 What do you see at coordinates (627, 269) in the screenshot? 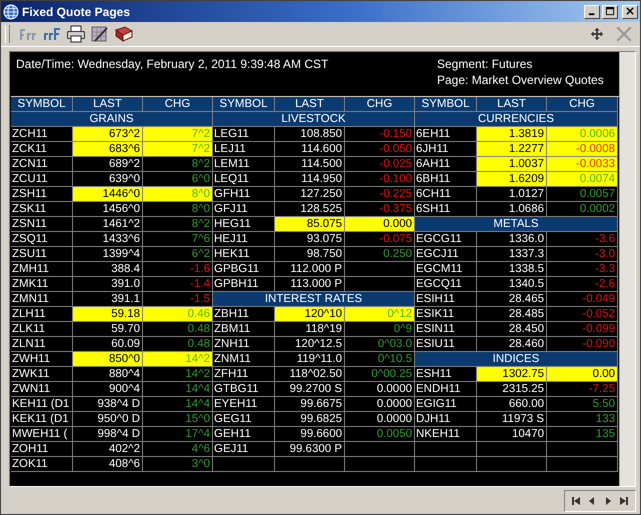
I see `scrollbar-track` at bounding box center [627, 269].